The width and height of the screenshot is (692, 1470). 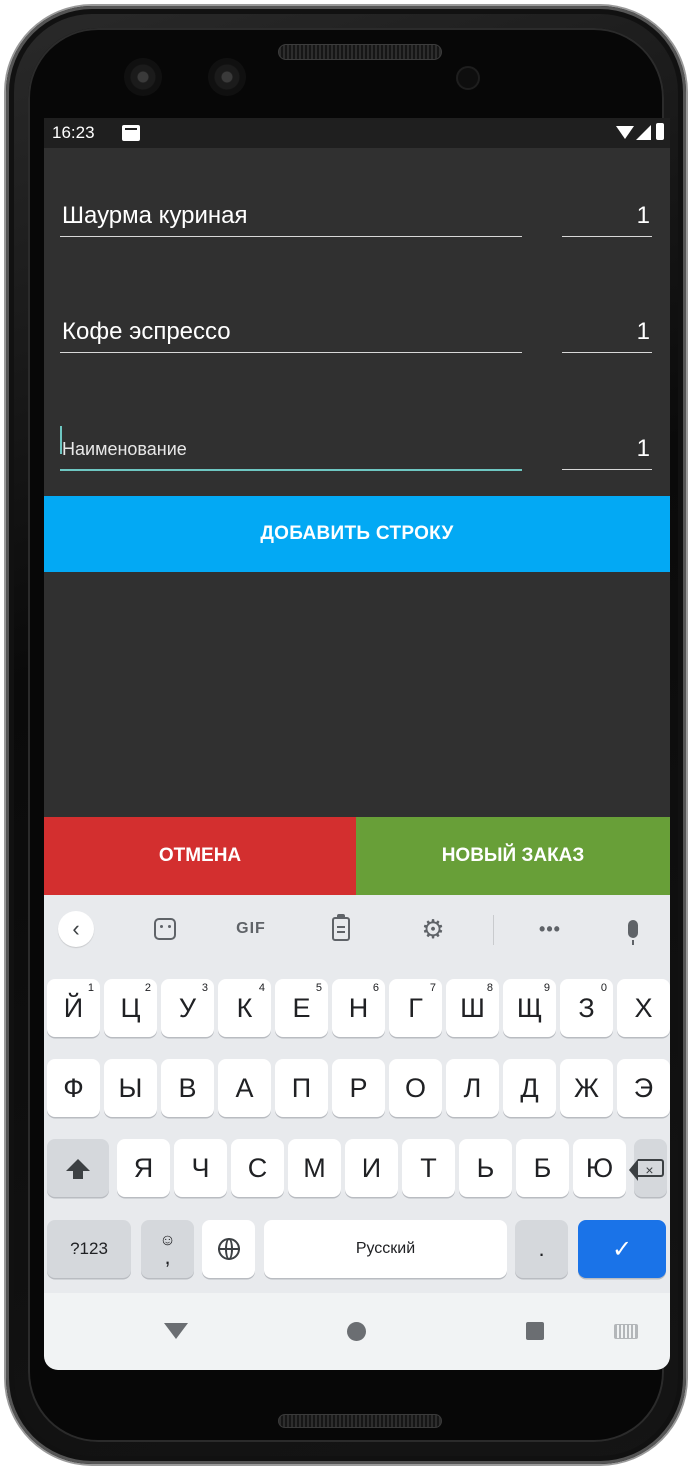 What do you see at coordinates (257, 1168) in the screenshot?
I see `key: С` at bounding box center [257, 1168].